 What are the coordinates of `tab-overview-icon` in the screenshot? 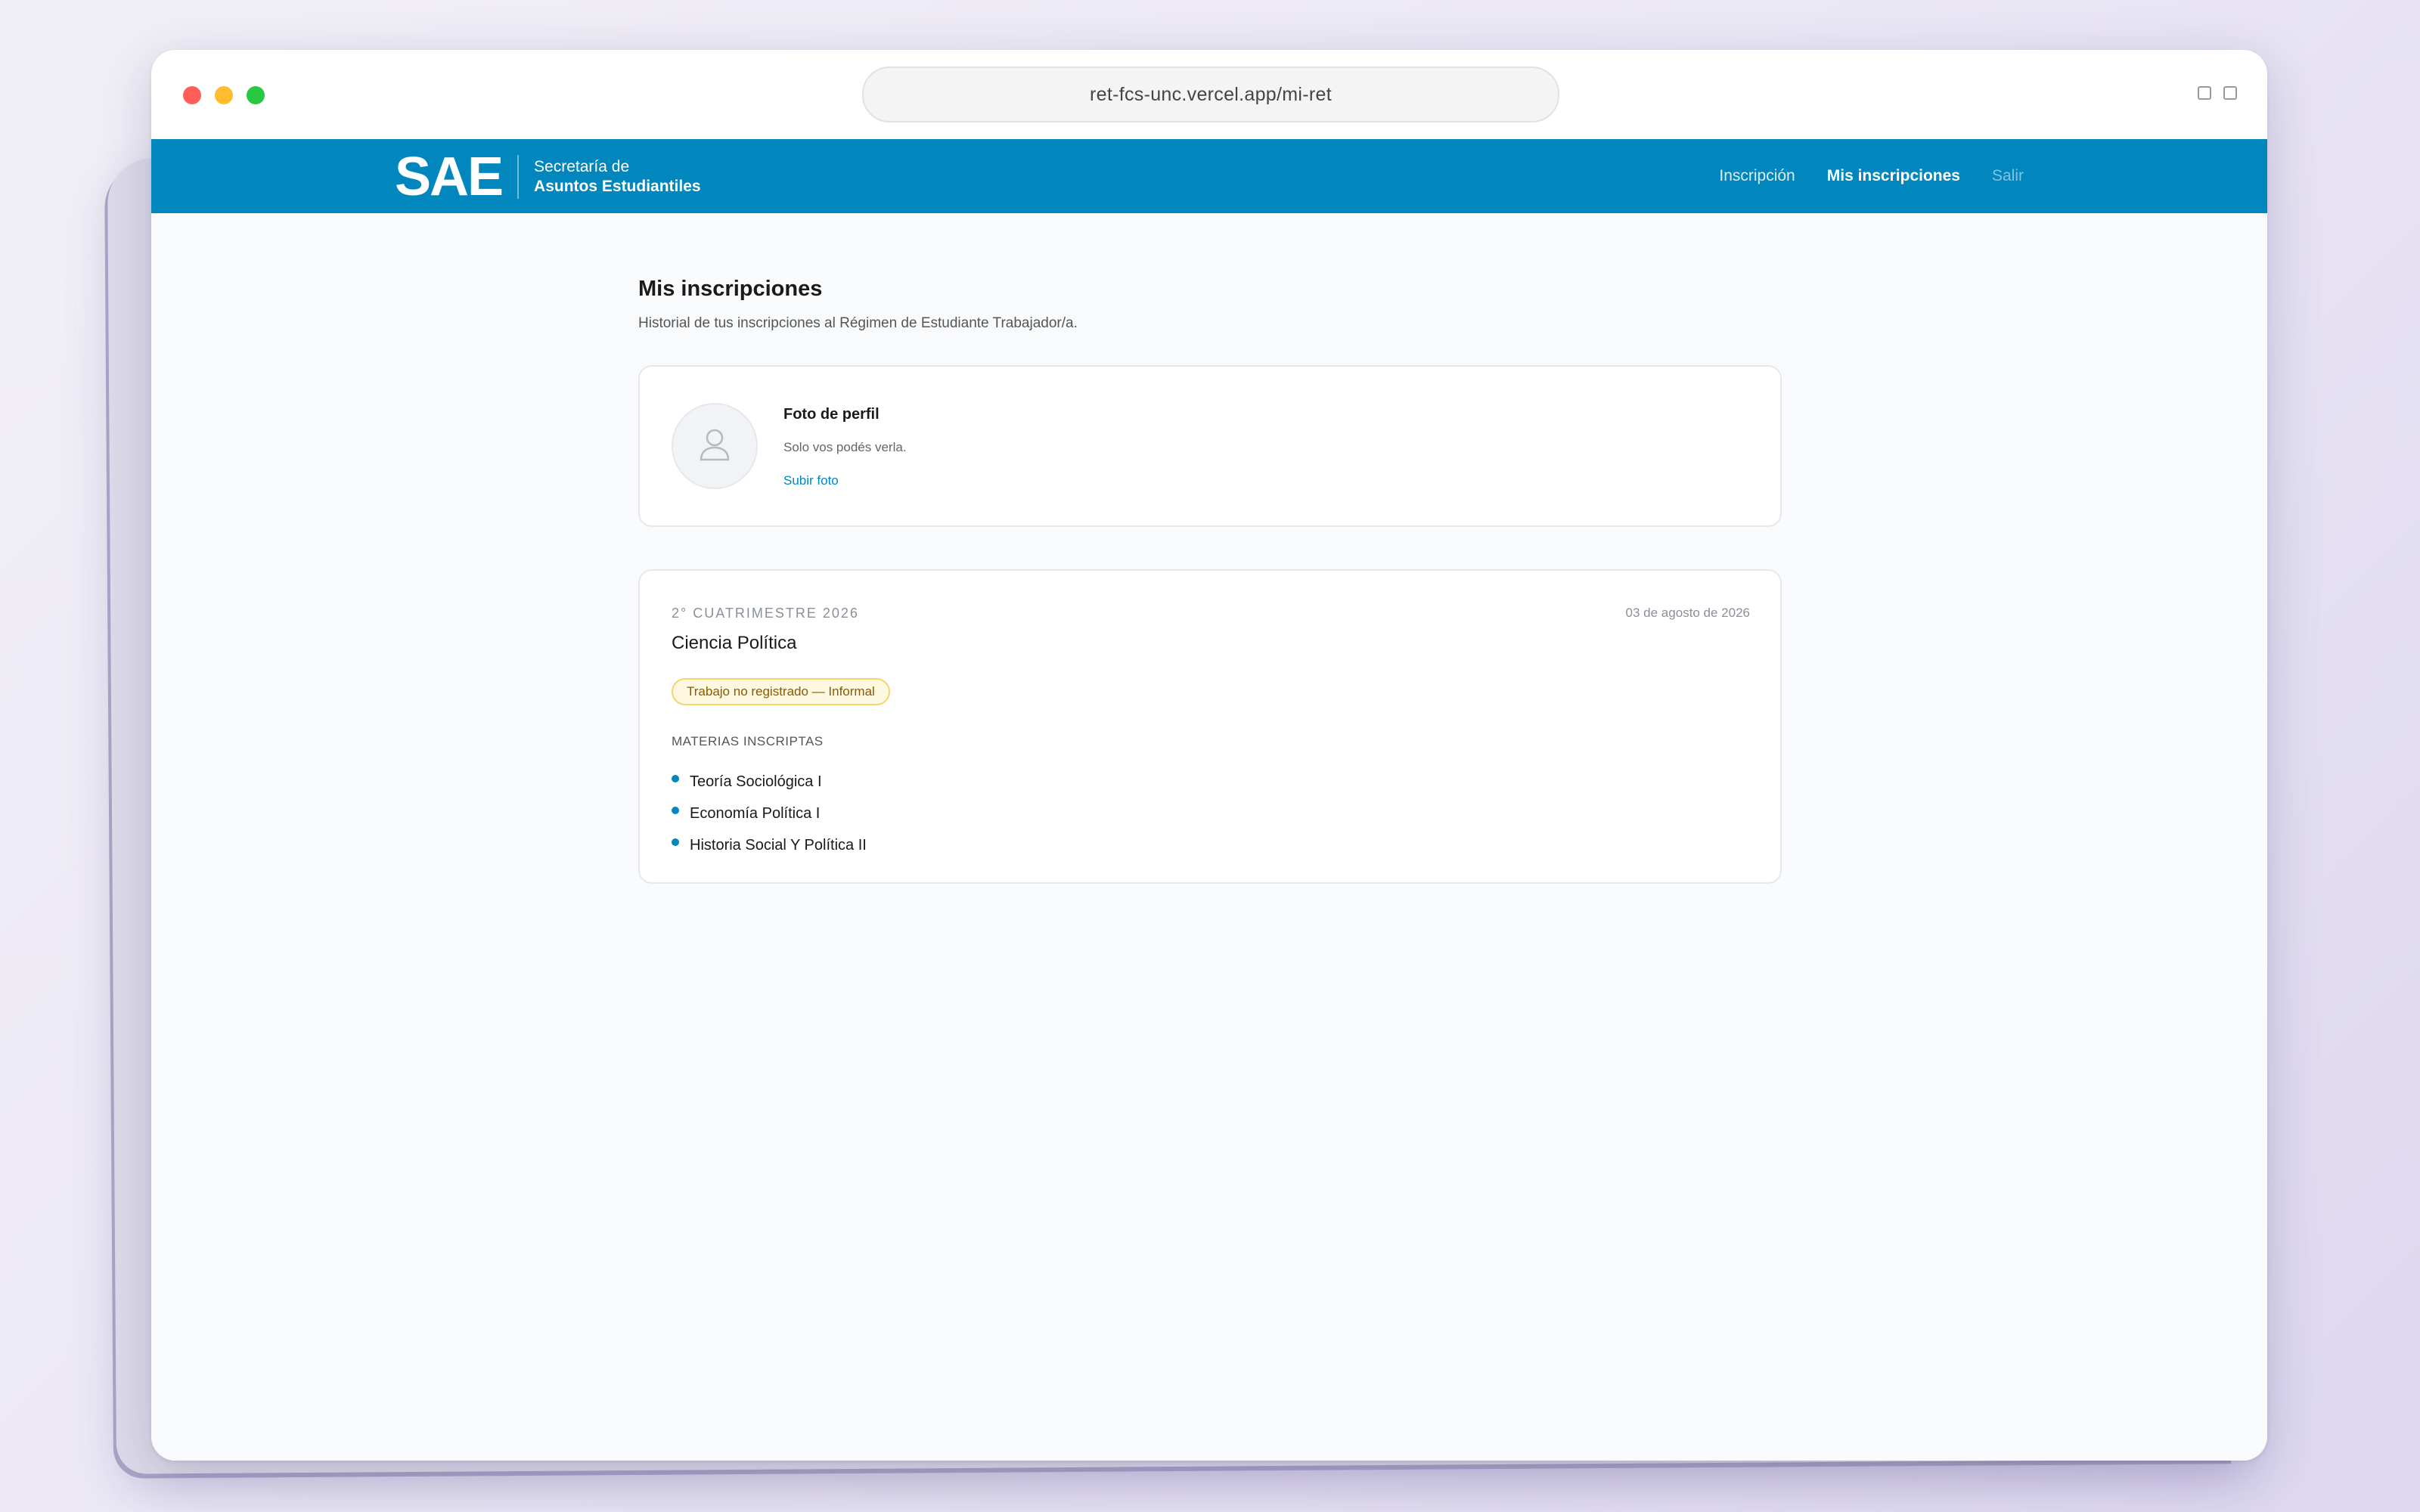 It's located at (2204, 93).